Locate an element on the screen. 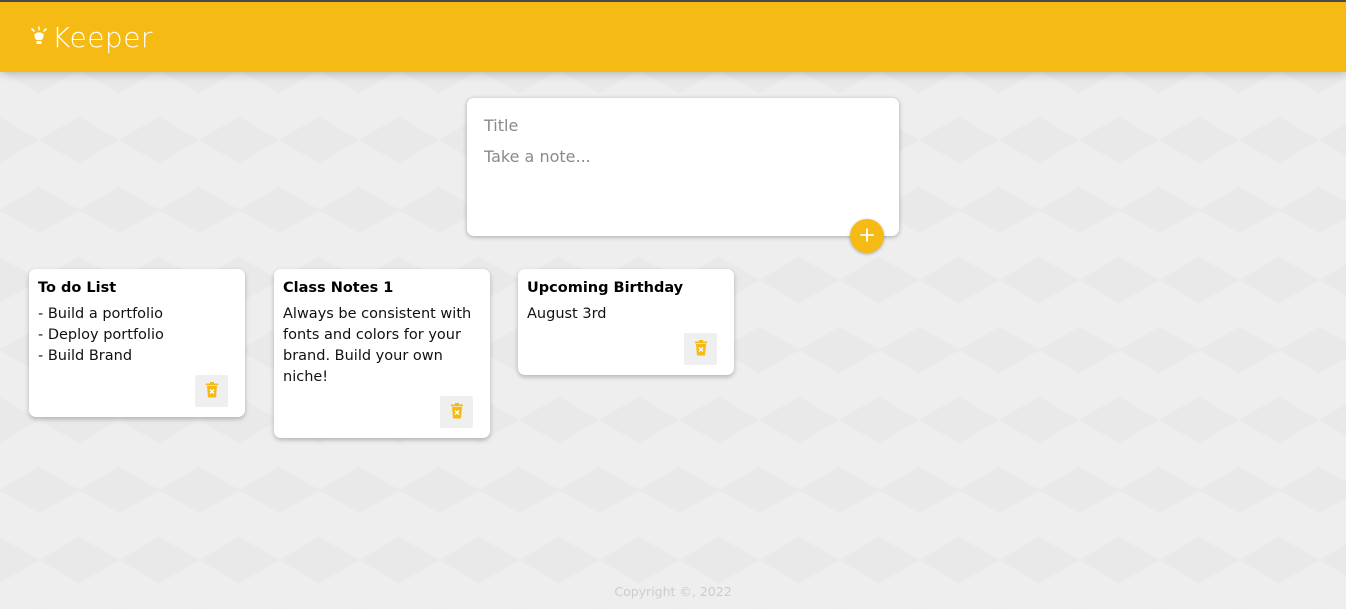 The height and width of the screenshot is (609, 1346). page-footer: Copyright ©, 2022 is located at coordinates (673, 591).